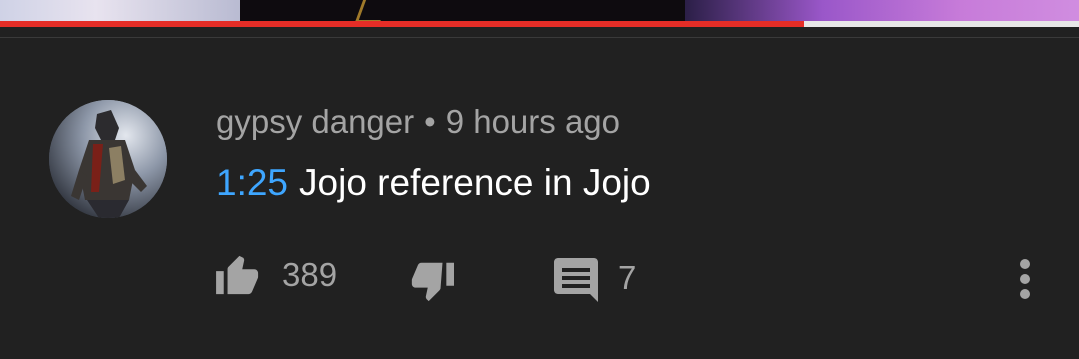  Describe the element at coordinates (462, 10) in the screenshot. I see `video-frame-center` at that location.